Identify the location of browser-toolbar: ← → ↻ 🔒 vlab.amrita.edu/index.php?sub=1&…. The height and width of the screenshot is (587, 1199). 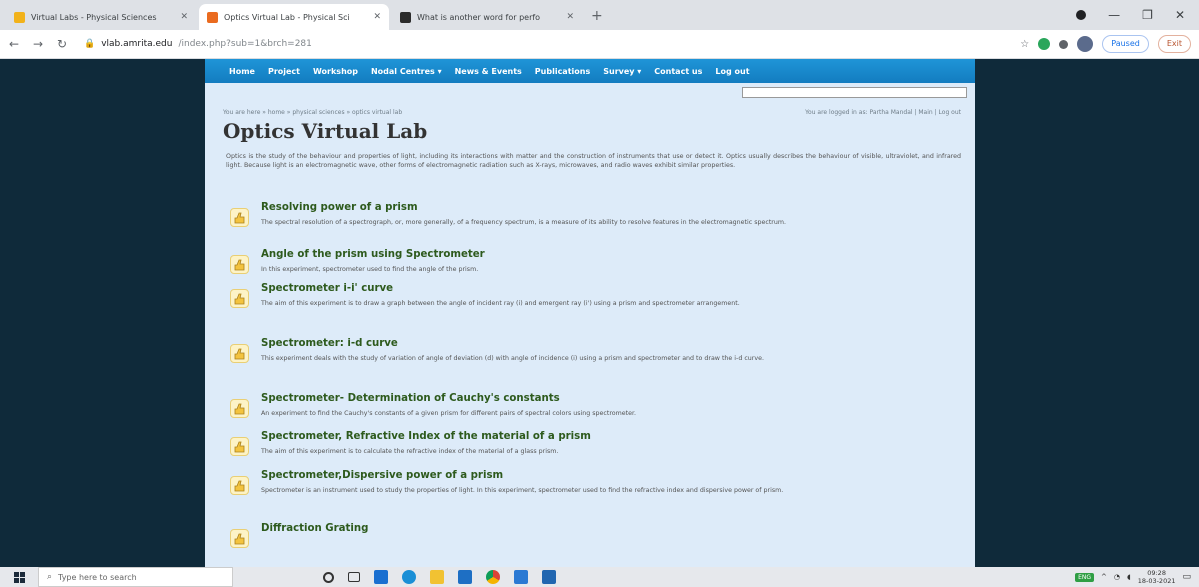
(599, 44).